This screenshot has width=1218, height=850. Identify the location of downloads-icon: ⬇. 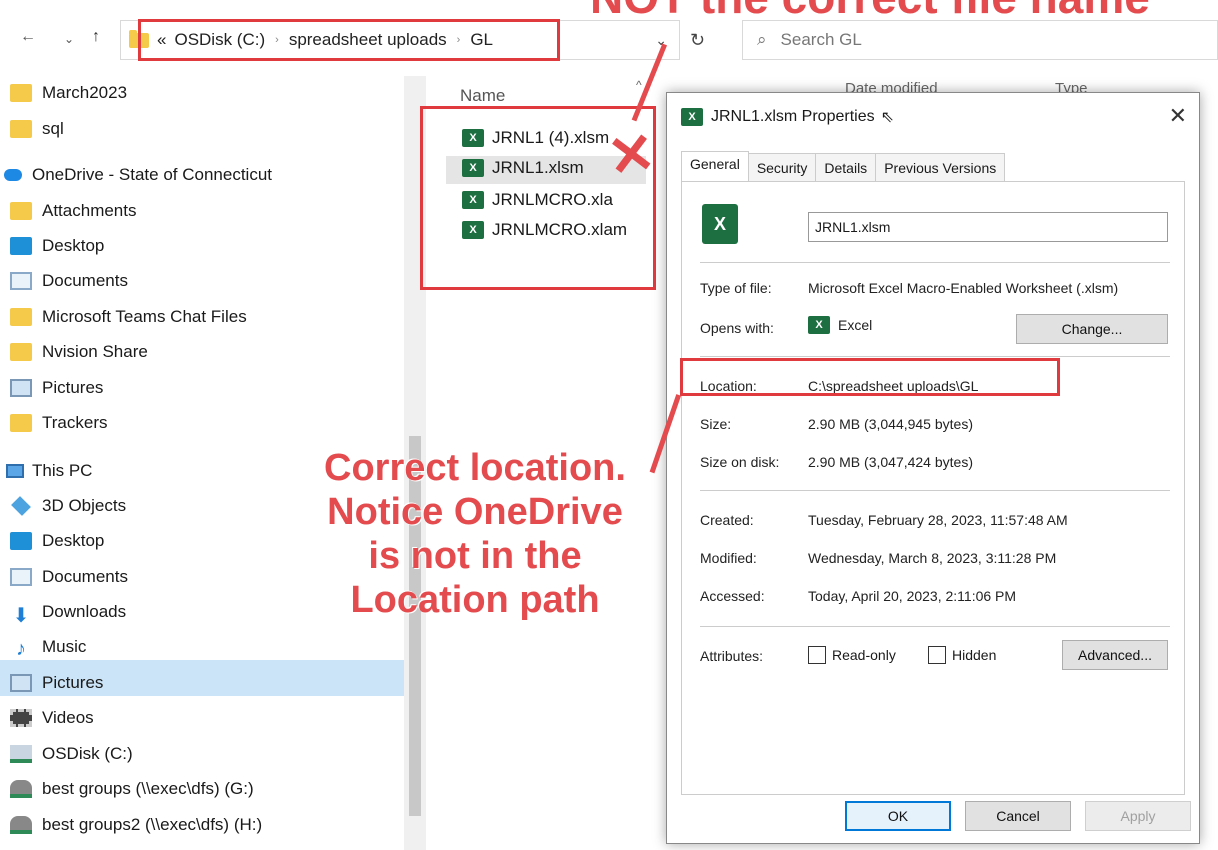
(21, 616).